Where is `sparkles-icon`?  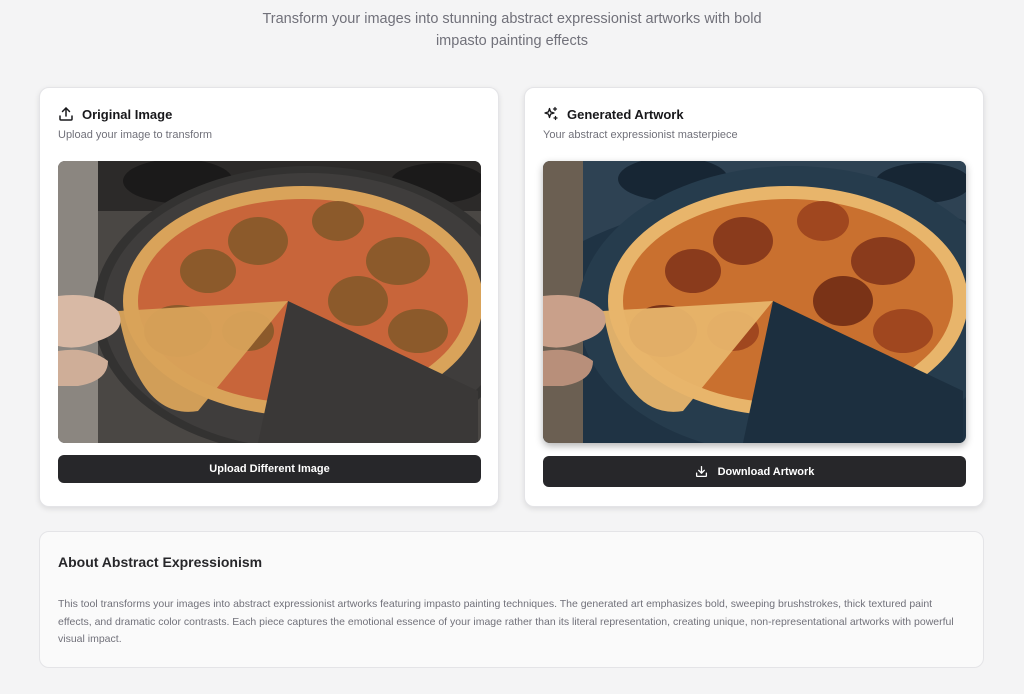
sparkles-icon is located at coordinates (551, 114).